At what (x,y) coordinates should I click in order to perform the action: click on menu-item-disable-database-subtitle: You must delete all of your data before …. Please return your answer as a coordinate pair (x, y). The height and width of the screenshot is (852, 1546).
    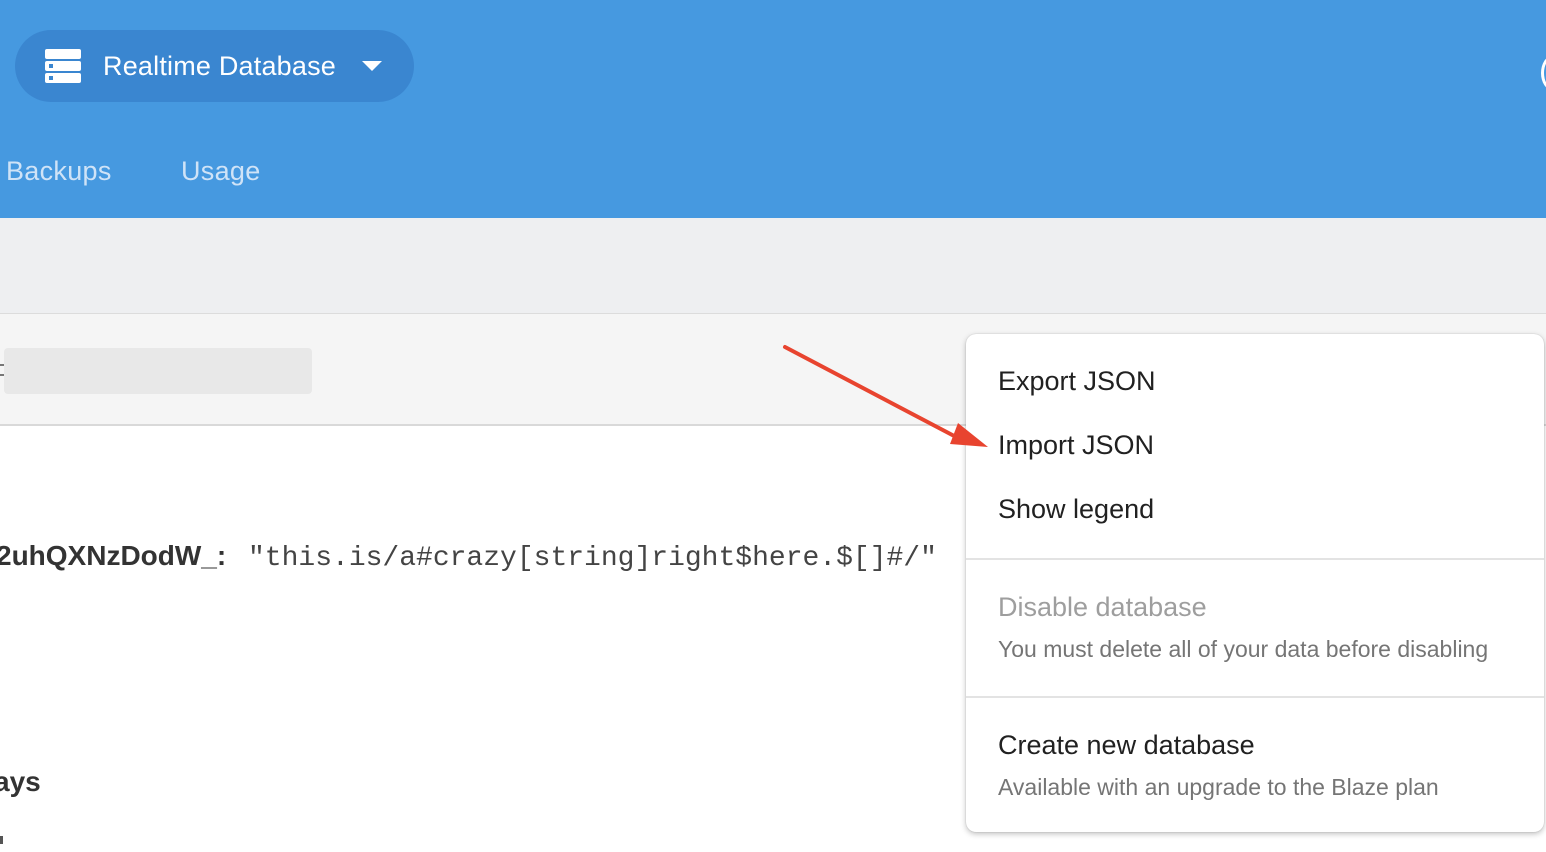
    Looking at the image, I should click on (1243, 649).